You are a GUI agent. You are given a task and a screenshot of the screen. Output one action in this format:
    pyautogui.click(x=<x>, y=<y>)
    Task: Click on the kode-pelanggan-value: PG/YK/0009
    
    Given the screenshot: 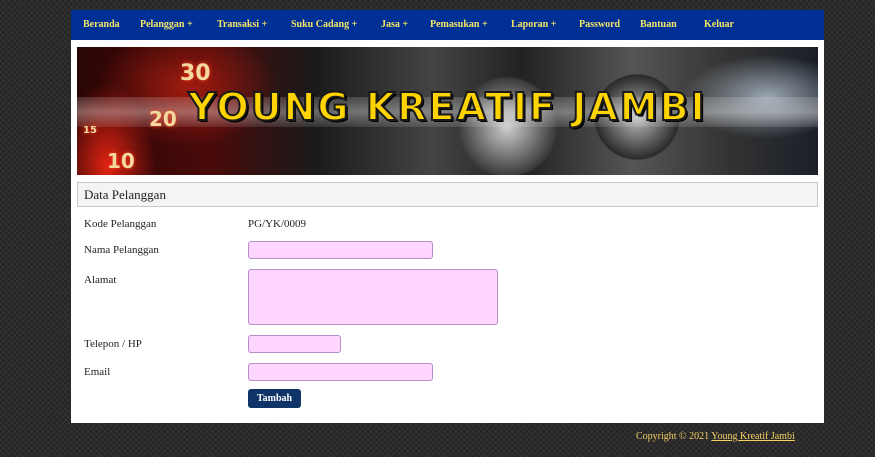 What is the action you would take?
    pyautogui.click(x=277, y=224)
    